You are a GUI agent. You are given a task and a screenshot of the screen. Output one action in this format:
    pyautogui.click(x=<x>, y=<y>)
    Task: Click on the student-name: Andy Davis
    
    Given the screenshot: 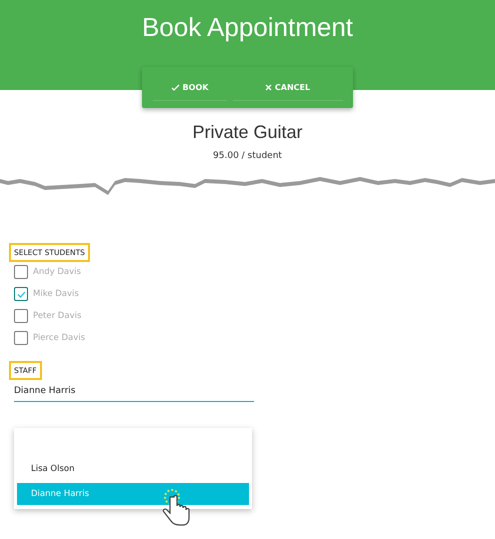 What is the action you would take?
    pyautogui.click(x=57, y=272)
    